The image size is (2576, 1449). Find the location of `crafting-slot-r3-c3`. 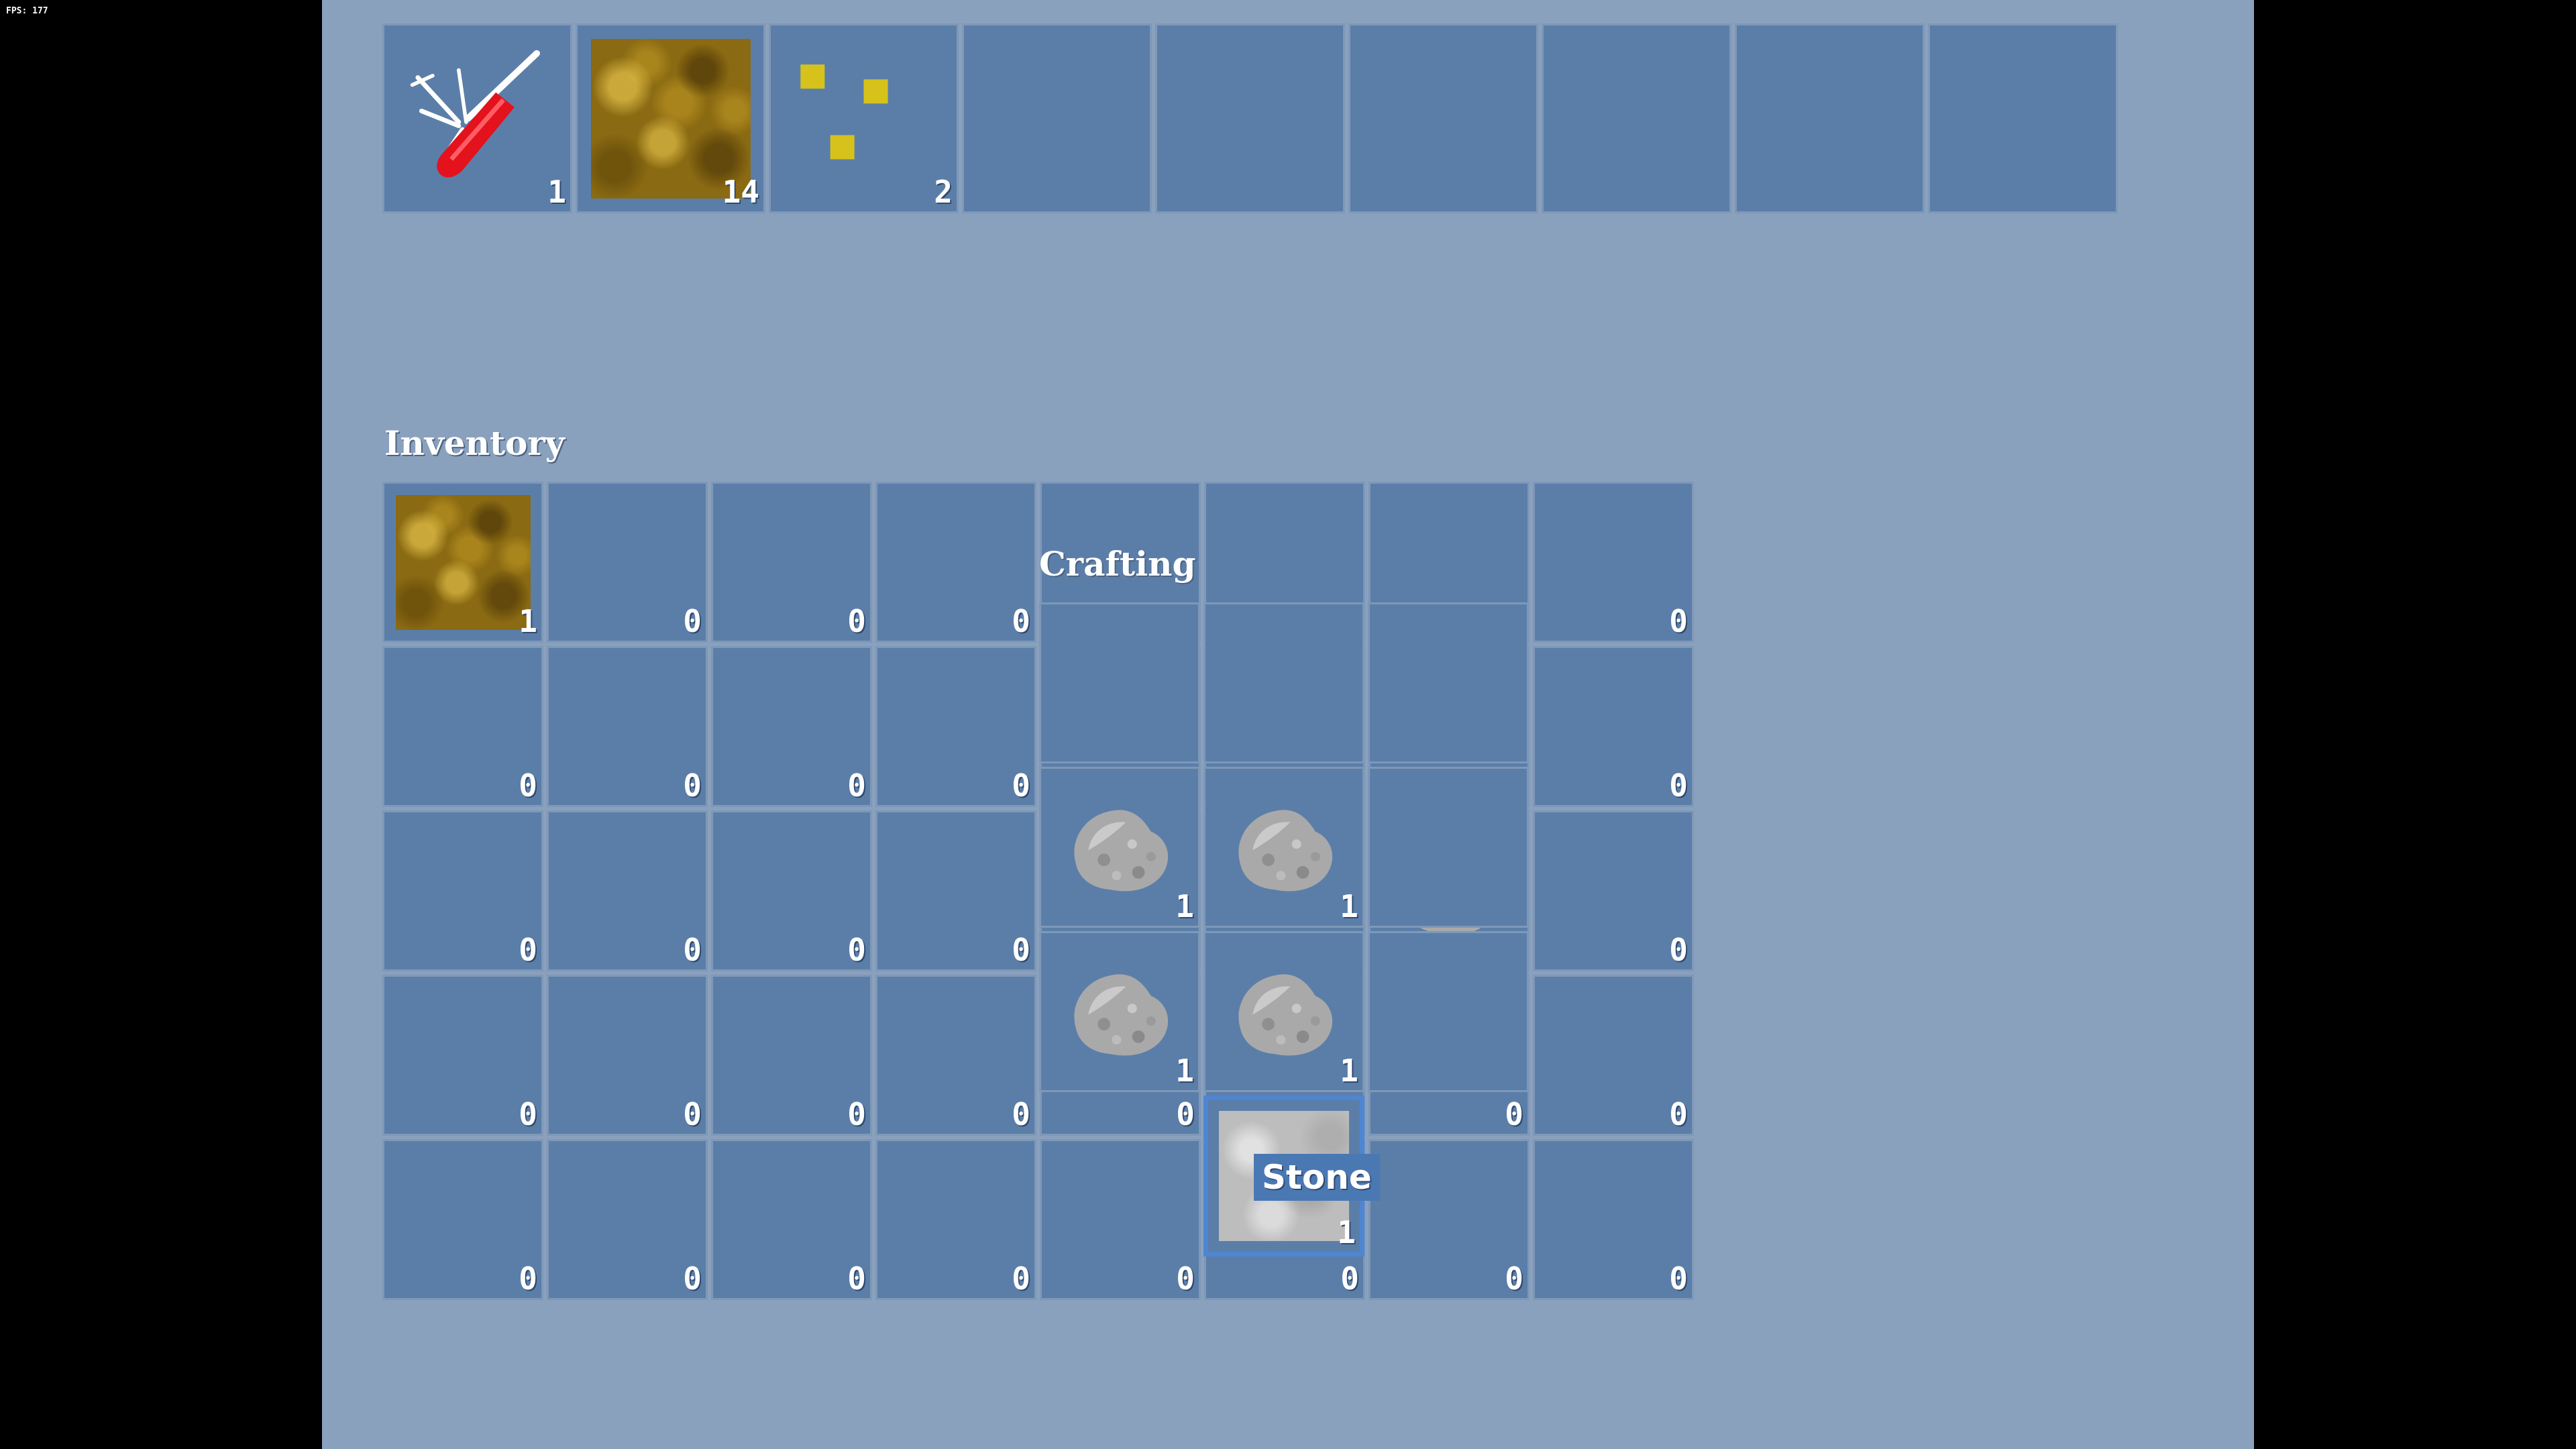

crafting-slot-r3-c3 is located at coordinates (1448, 1011).